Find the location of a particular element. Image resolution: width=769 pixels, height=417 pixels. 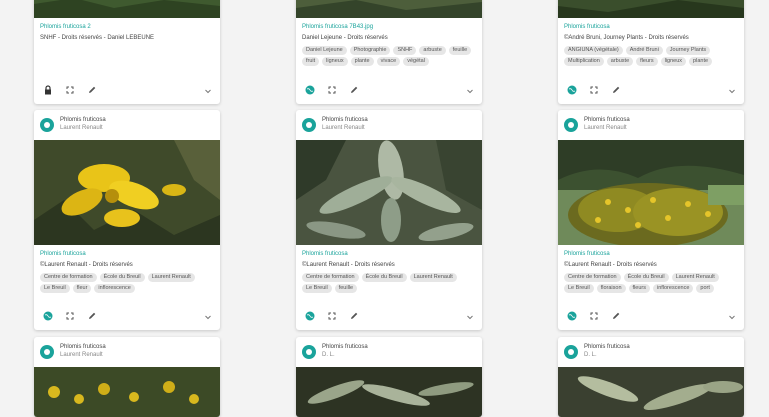

lock-icon is located at coordinates (48, 90).